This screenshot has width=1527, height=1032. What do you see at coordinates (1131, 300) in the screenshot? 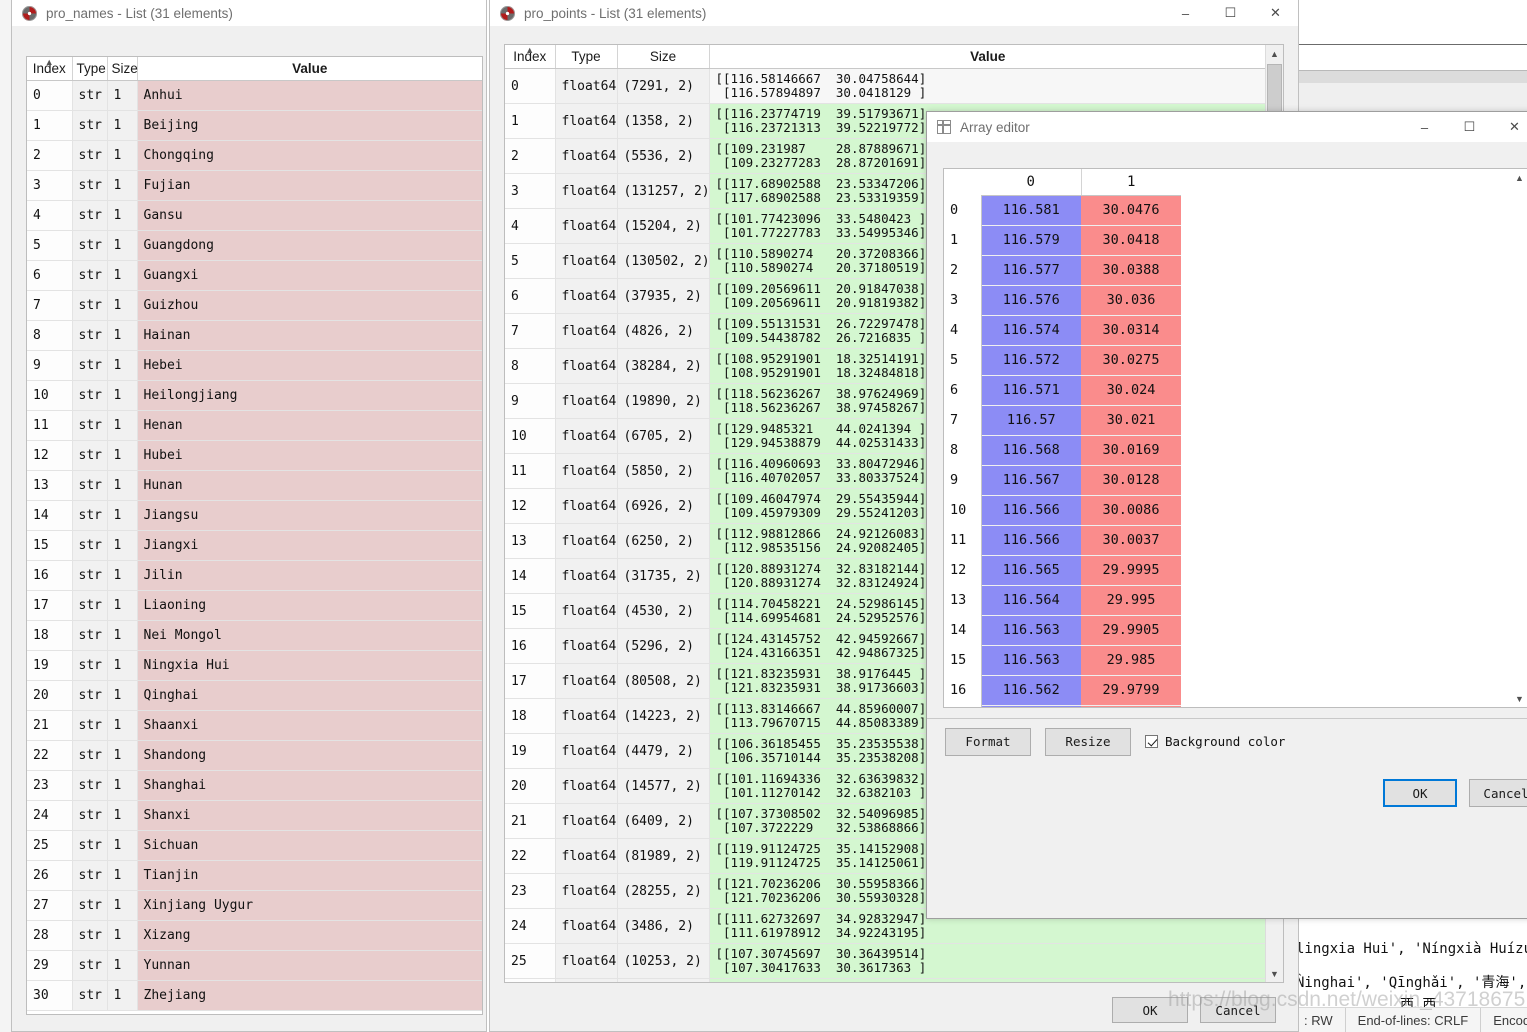
I see `array-cell-col1: 30.036` at bounding box center [1131, 300].